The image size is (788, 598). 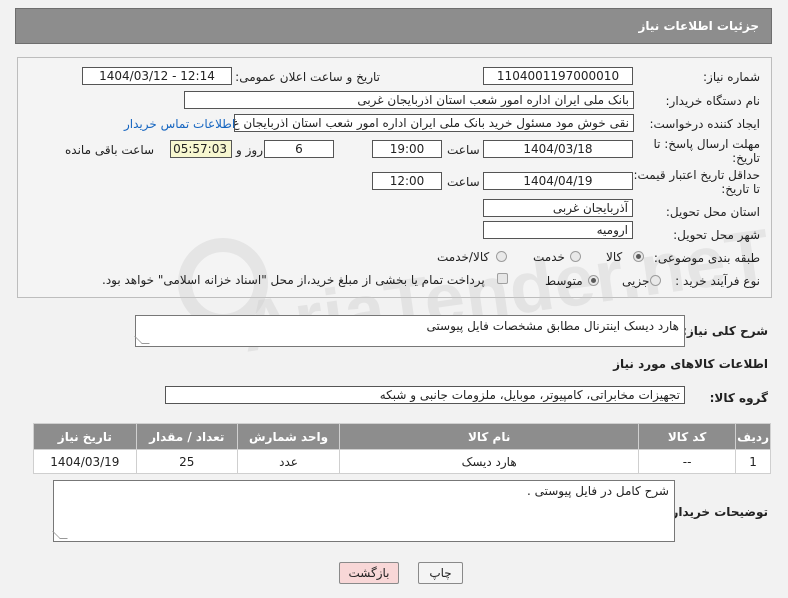 What do you see at coordinates (690, 364) in the screenshot?
I see `goods-section-title: اطلاعات کالاهای مورد نیاز` at bounding box center [690, 364].